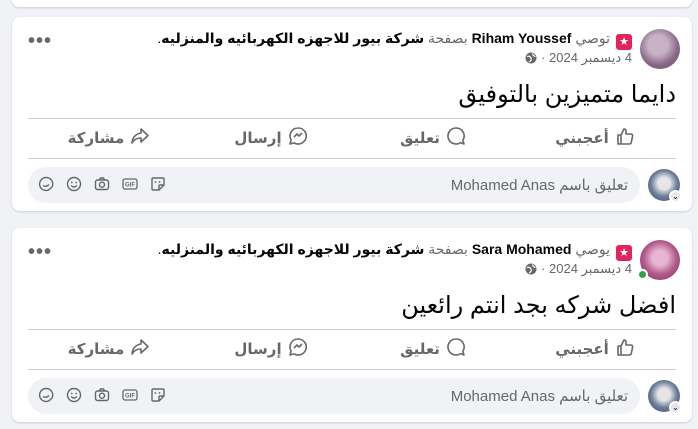  I want to click on post-text: افضل شركه بجد انتم رائعين, so click(538, 305).